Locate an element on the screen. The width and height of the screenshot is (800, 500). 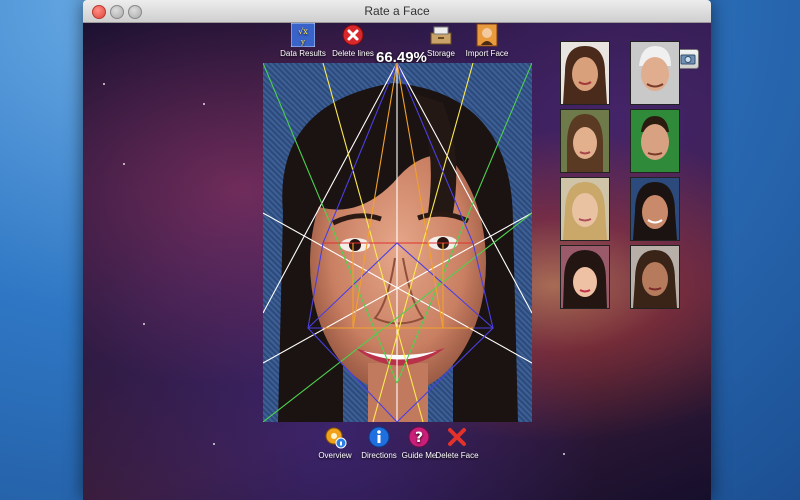
overview-button: Overview is located at coordinates (335, 442).